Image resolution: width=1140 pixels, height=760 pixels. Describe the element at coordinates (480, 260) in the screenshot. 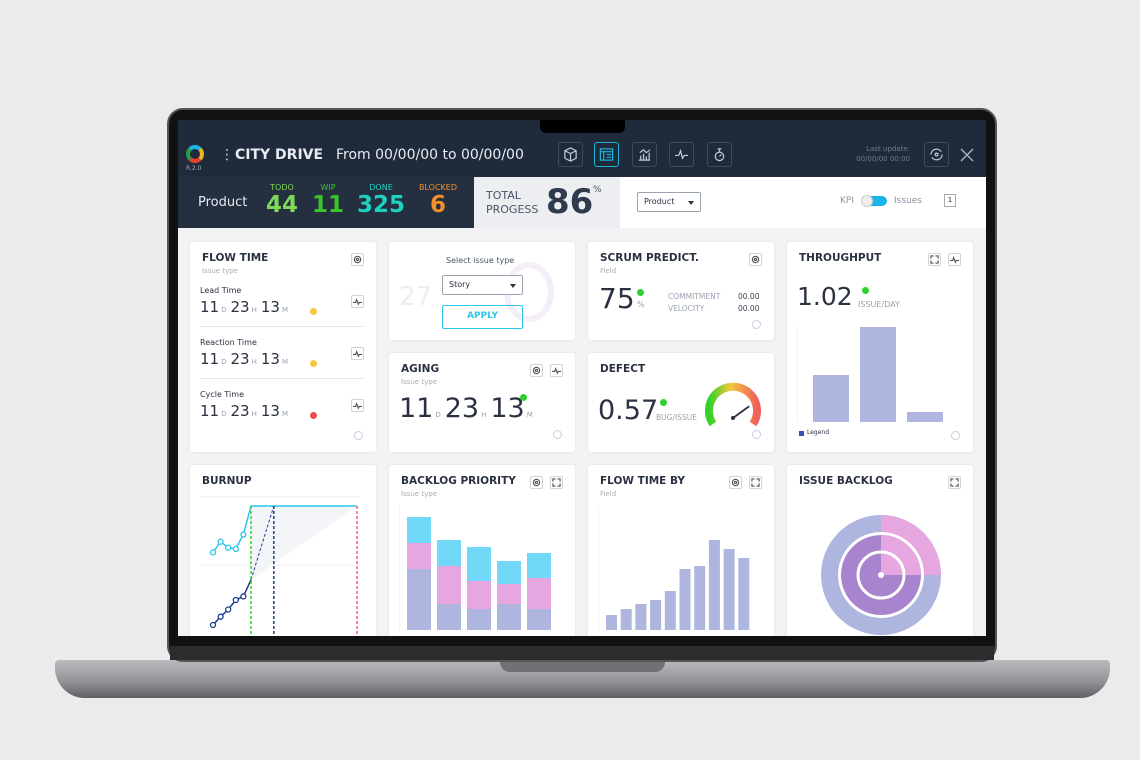

I see `select-label: Select issue type` at that location.